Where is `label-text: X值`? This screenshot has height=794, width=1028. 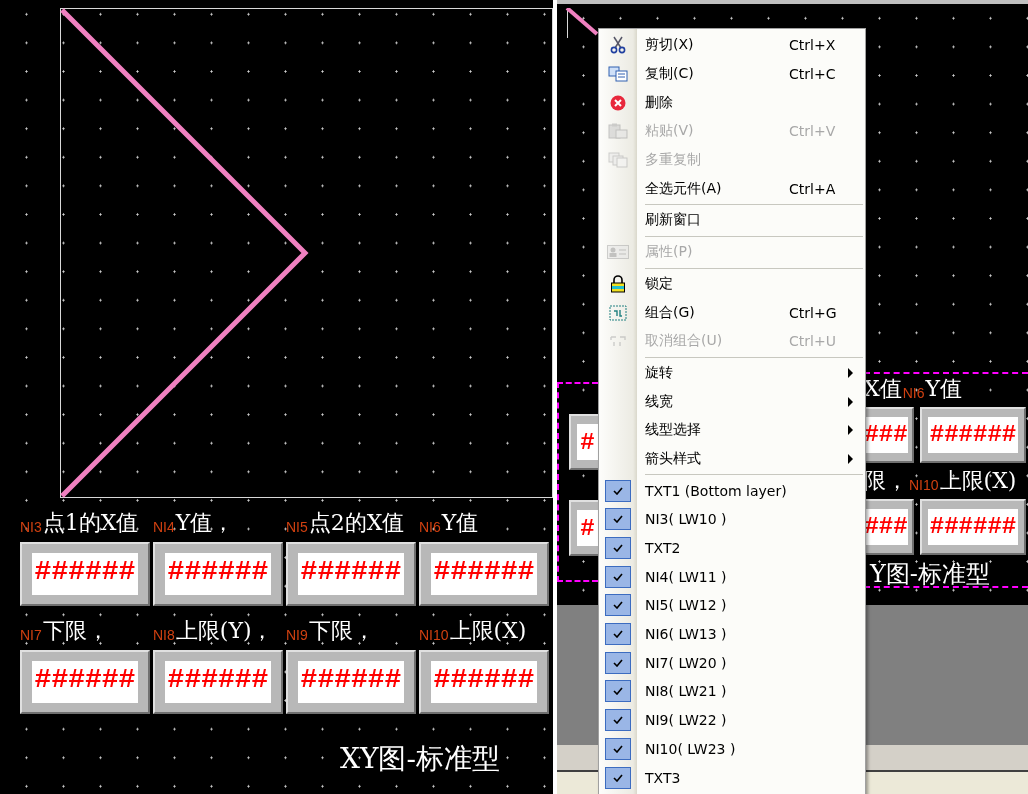
label-text: X值 is located at coordinates (883, 389).